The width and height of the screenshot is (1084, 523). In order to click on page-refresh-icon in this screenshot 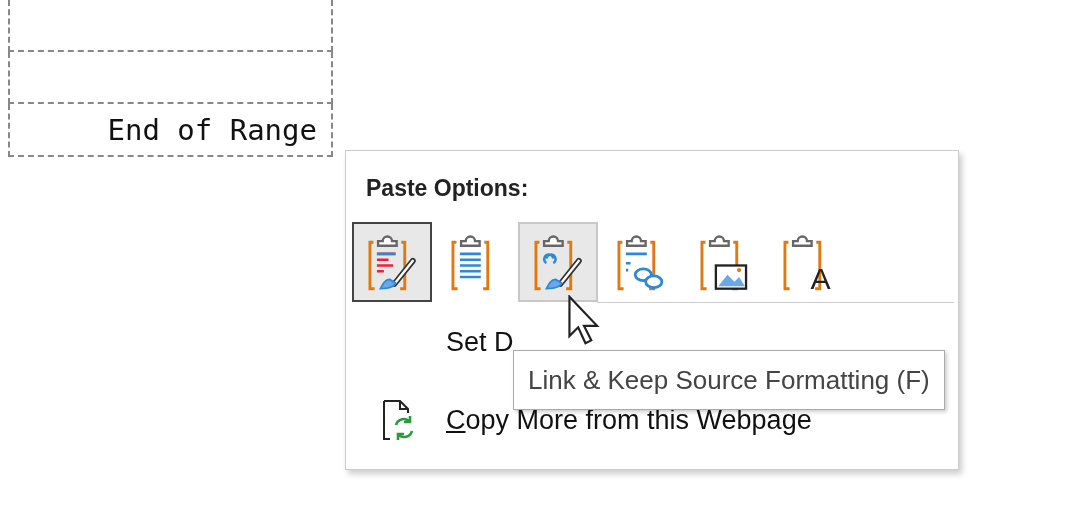, I will do `click(399, 420)`.